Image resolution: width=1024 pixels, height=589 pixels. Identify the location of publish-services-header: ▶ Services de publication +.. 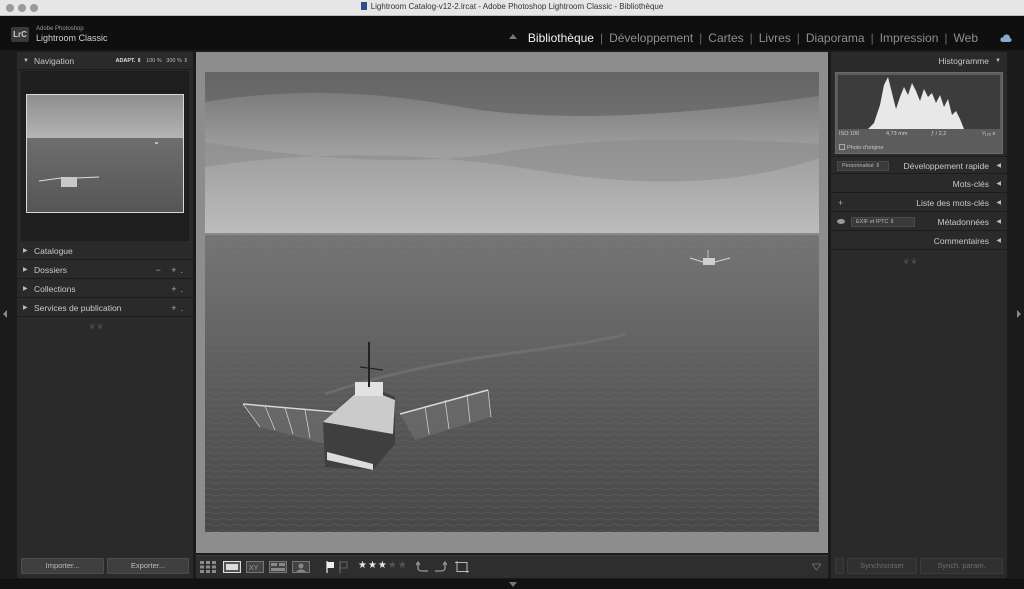
(105, 308).